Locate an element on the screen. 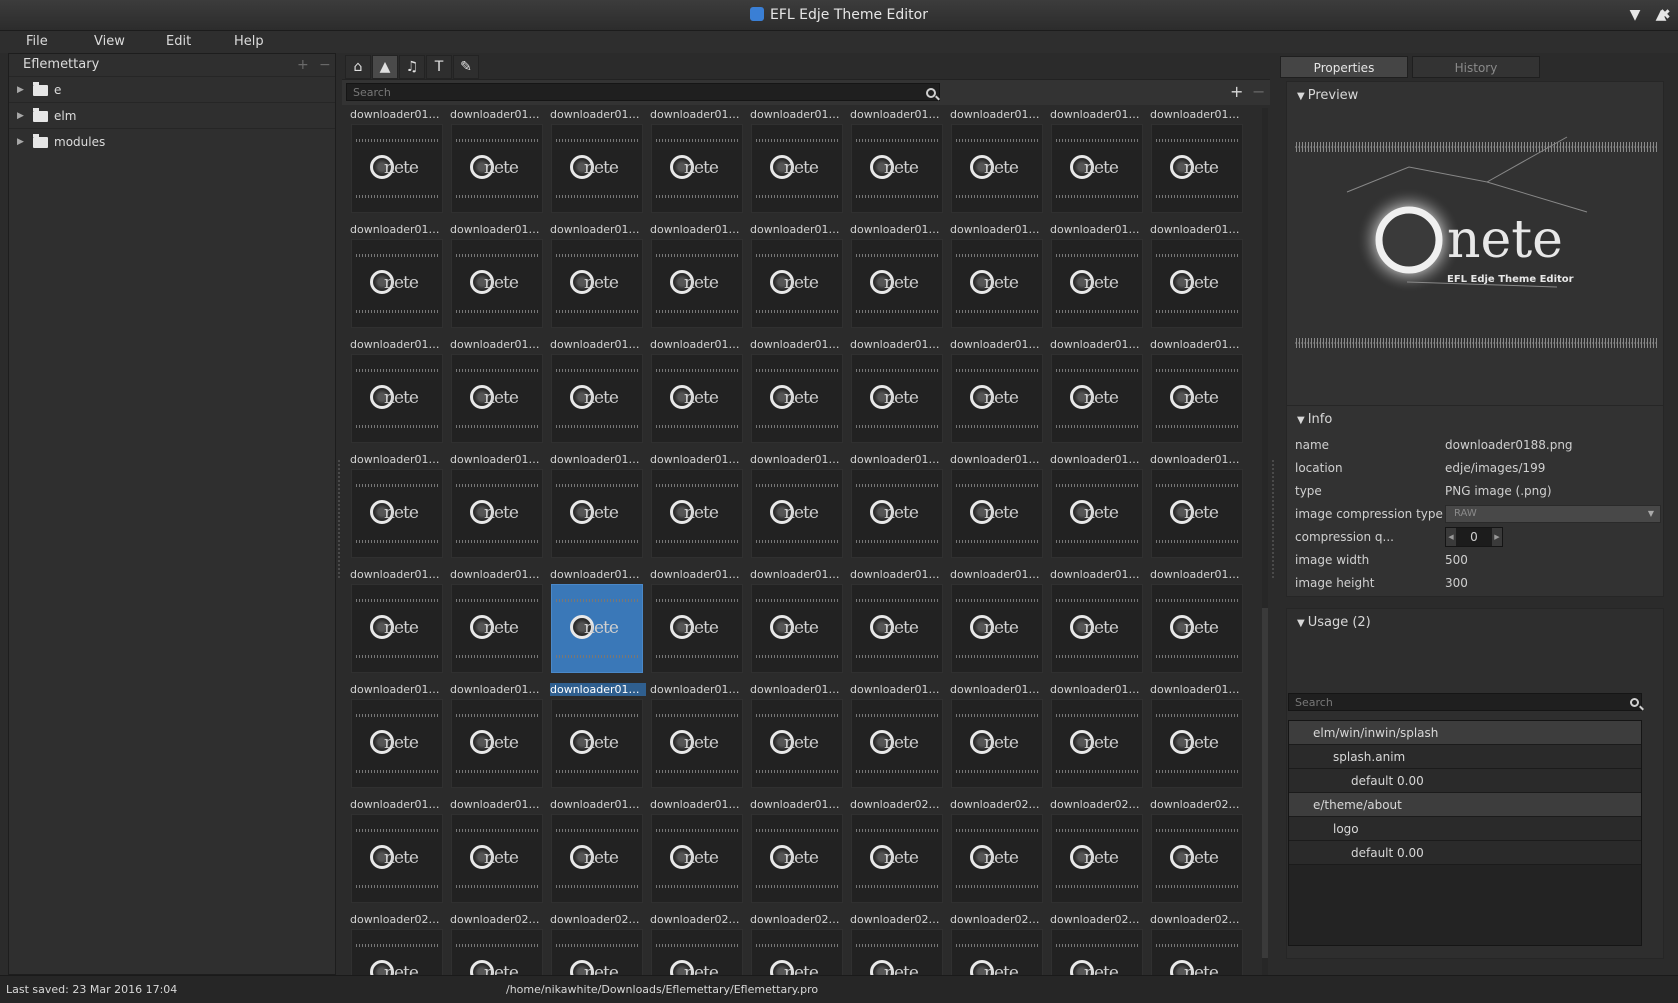 The height and width of the screenshot is (1003, 1678). image-label: downloader0187.png is located at coordinates (498, 689).